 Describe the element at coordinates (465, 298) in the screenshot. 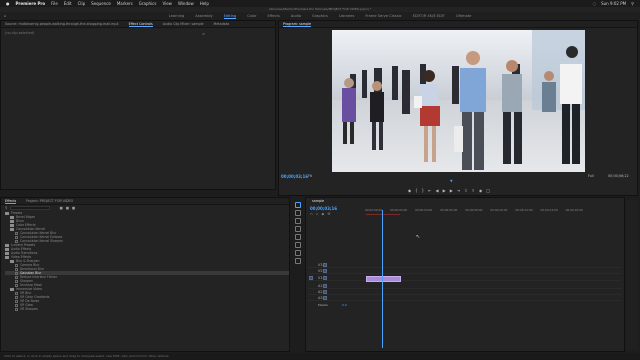

I see `track-a3: A3` at that location.